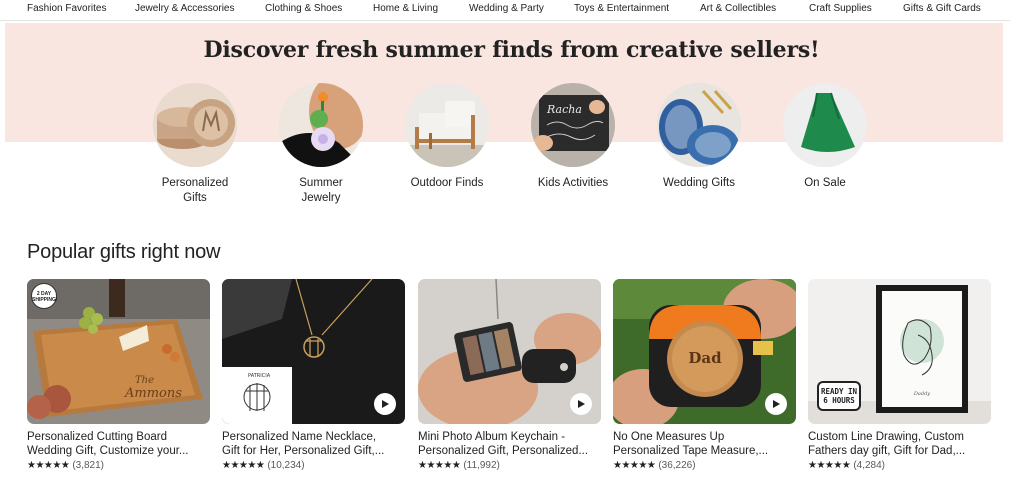 The image size is (1010, 494). Describe the element at coordinates (321, 125) in the screenshot. I see `summer-jewelry-image` at that location.